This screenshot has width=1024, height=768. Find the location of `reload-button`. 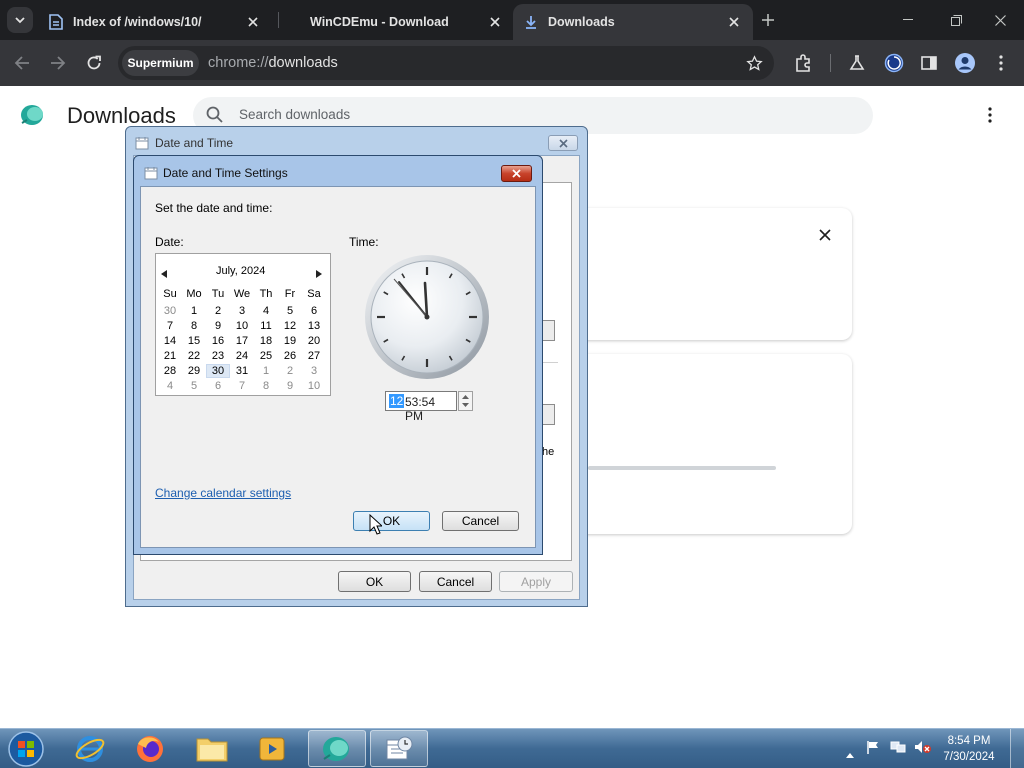

reload-button is located at coordinates (94, 63).